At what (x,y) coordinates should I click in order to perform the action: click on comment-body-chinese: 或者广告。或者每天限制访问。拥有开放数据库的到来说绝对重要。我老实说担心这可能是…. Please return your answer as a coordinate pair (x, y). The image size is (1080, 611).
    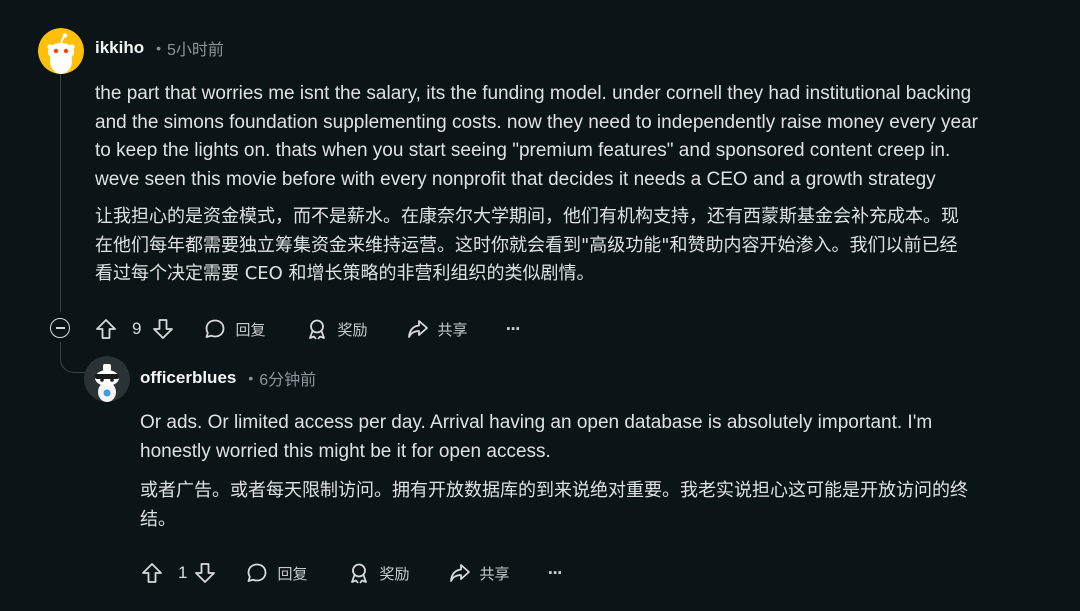
    Looking at the image, I should click on (554, 505).